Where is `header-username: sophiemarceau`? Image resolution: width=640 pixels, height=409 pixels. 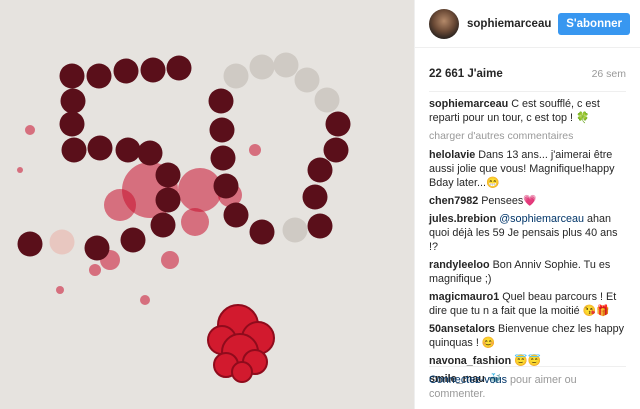 header-username: sophiemarceau is located at coordinates (512, 24).